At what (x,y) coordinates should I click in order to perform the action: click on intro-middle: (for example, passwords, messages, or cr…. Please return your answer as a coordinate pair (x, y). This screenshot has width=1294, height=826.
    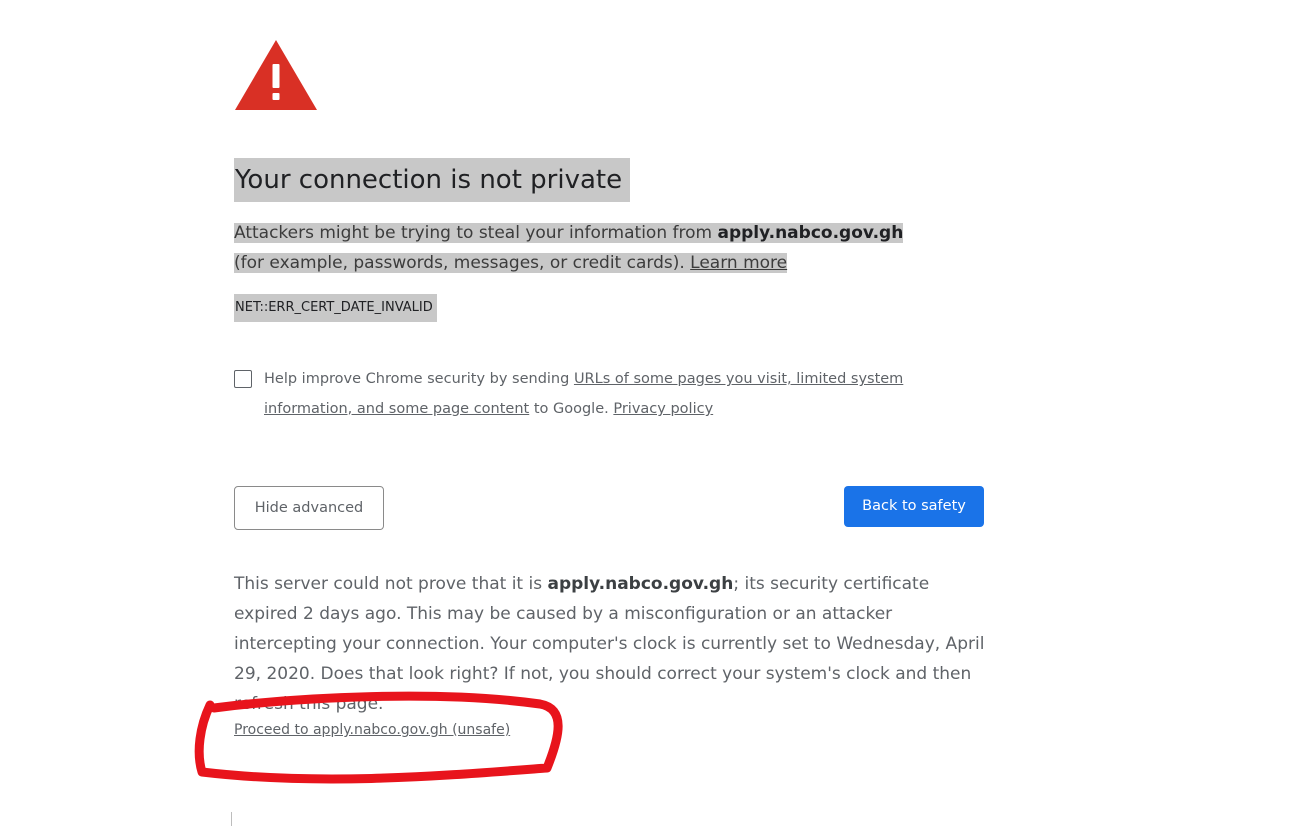
    Looking at the image, I should click on (462, 263).